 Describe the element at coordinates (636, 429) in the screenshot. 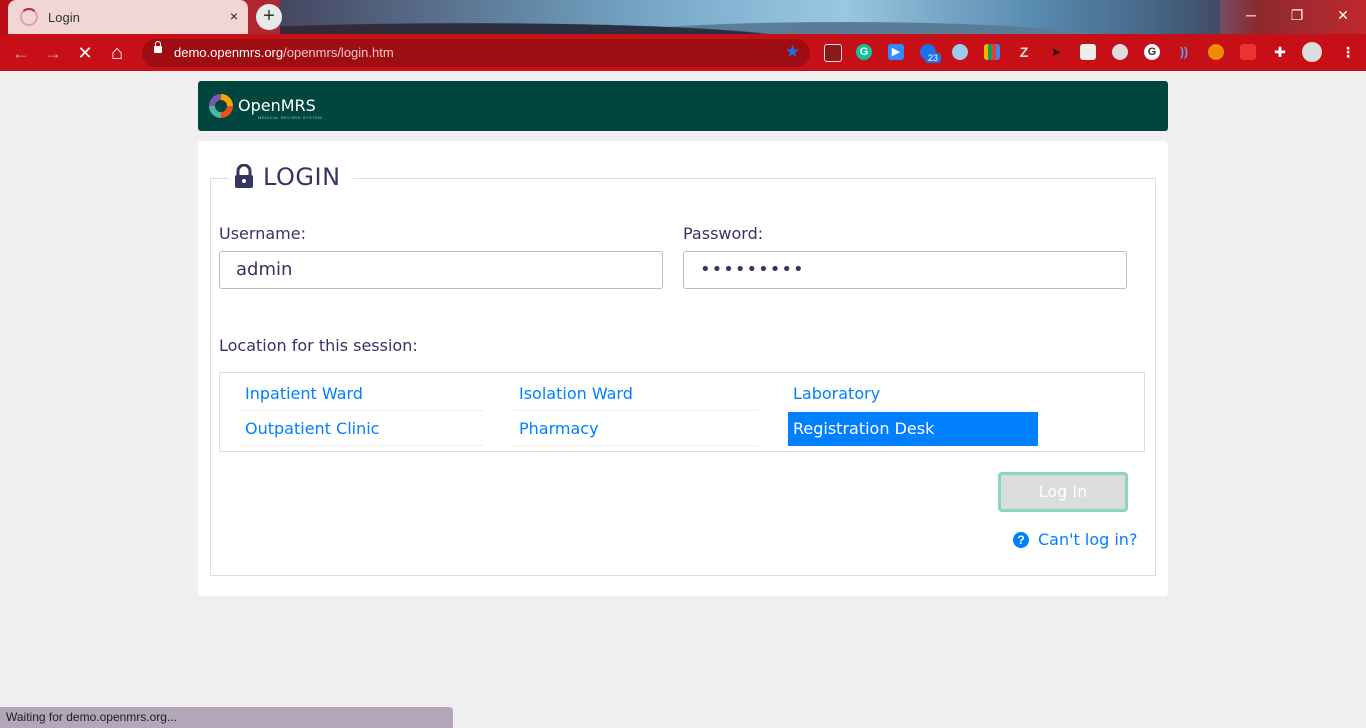

I see `location-pharmacy: Pharmacy` at that location.